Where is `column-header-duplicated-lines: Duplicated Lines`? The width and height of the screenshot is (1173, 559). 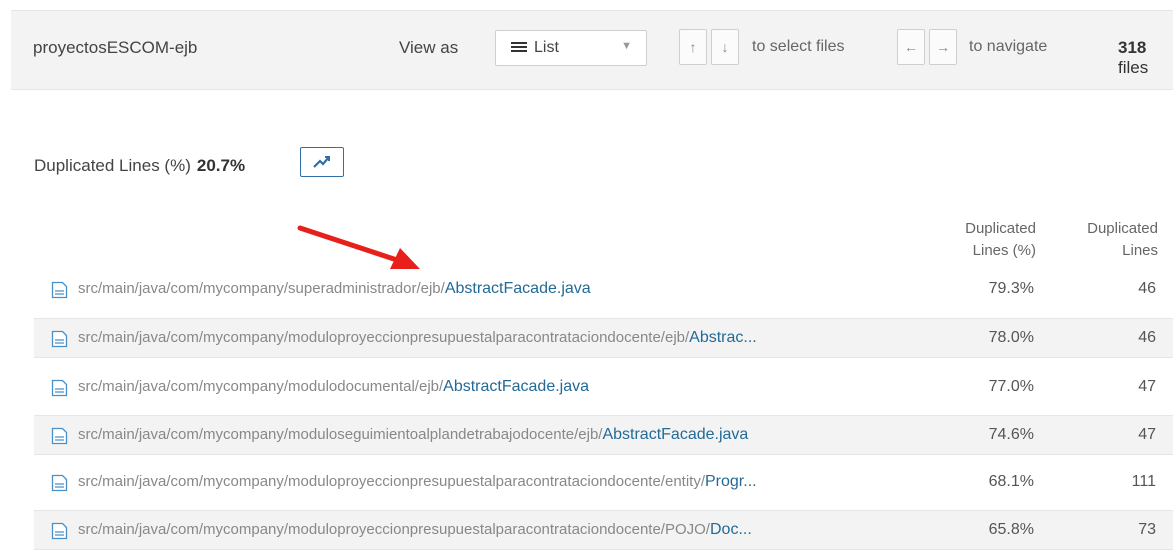
column-header-duplicated-lines: Duplicated Lines is located at coordinates (1112, 240).